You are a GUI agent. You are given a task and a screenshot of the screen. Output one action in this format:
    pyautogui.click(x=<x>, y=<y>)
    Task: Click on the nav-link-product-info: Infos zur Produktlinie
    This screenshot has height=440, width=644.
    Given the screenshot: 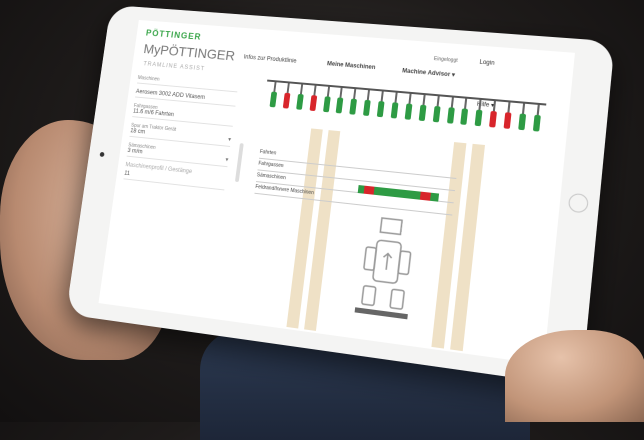 What is the action you would take?
    pyautogui.click(x=269, y=60)
    